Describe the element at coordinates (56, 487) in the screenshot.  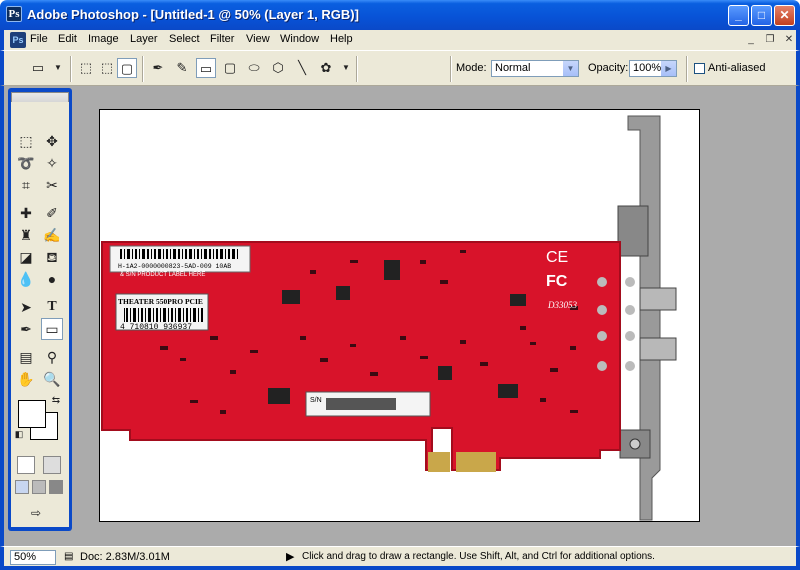
I see `screen-mode-full-icon` at that location.